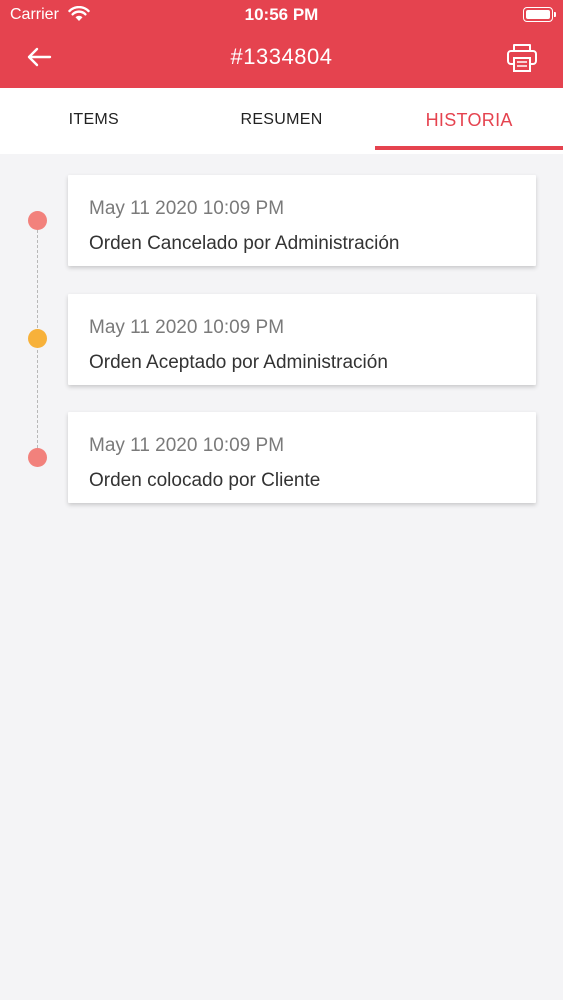 The image size is (563, 1000). I want to click on timeline-dot-placed, so click(37, 457).